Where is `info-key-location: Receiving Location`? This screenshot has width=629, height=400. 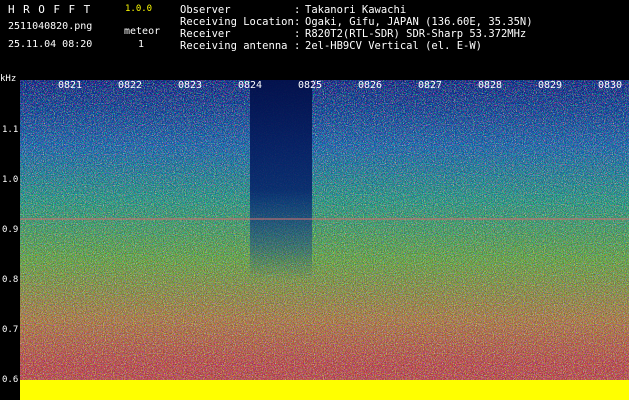 info-key-location: Receiving Location is located at coordinates (237, 22).